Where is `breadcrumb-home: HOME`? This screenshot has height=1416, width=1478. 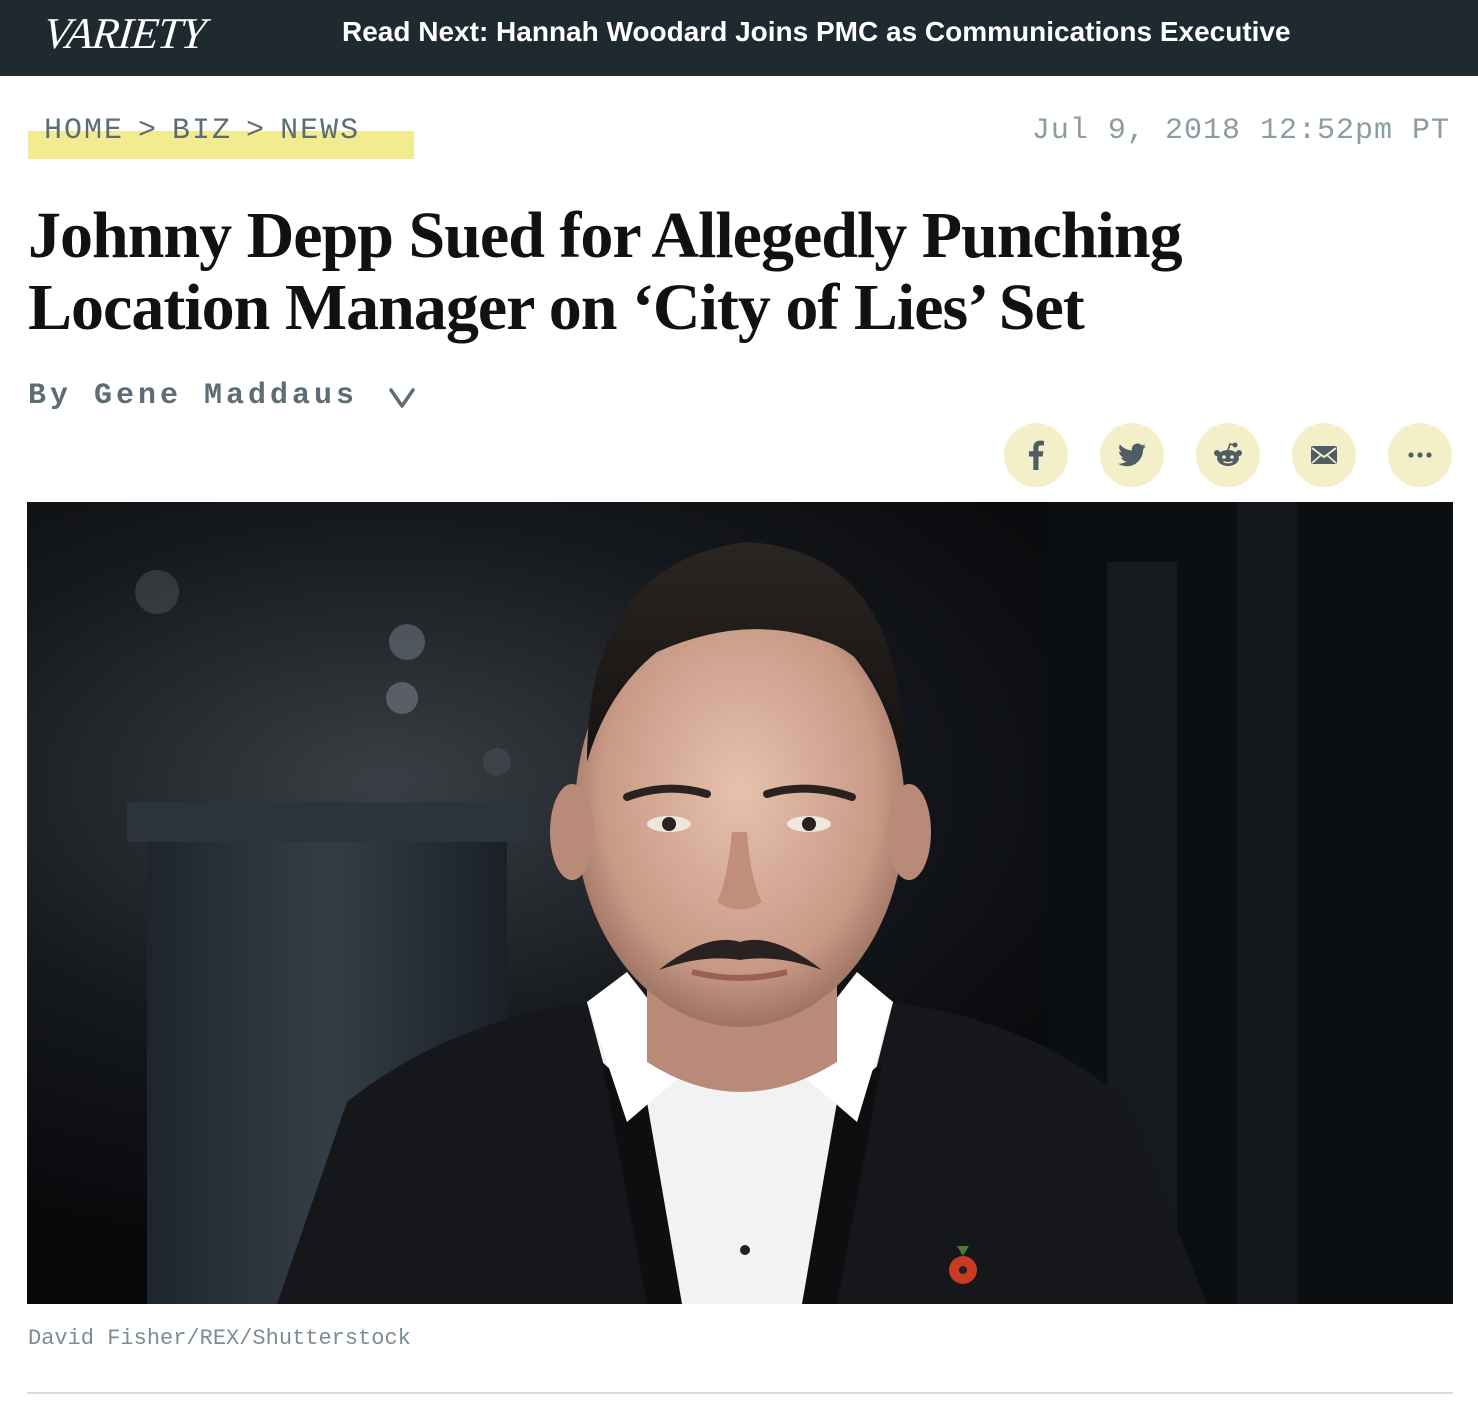 breadcrumb-home: HOME is located at coordinates (84, 131).